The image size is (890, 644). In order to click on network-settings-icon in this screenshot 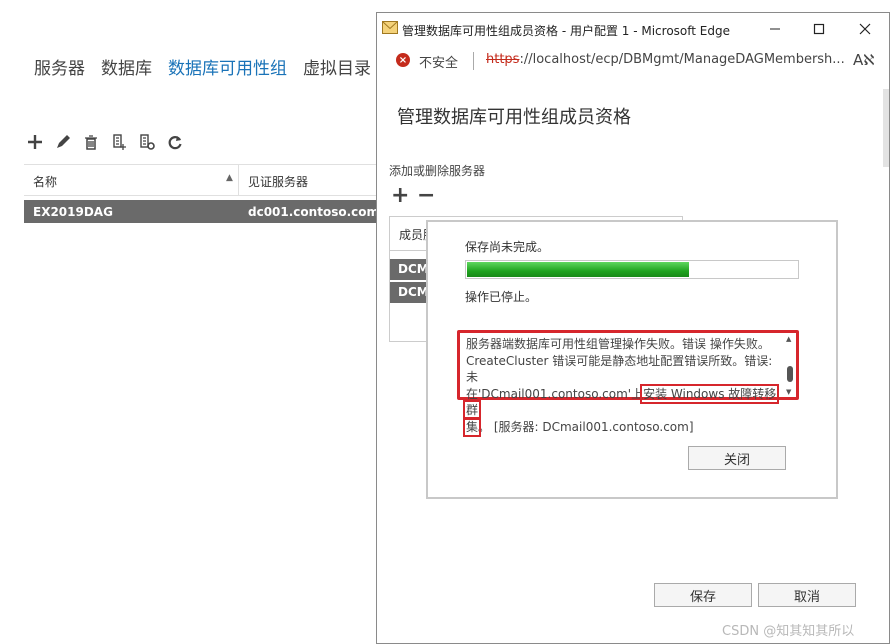, I will do `click(147, 142)`.